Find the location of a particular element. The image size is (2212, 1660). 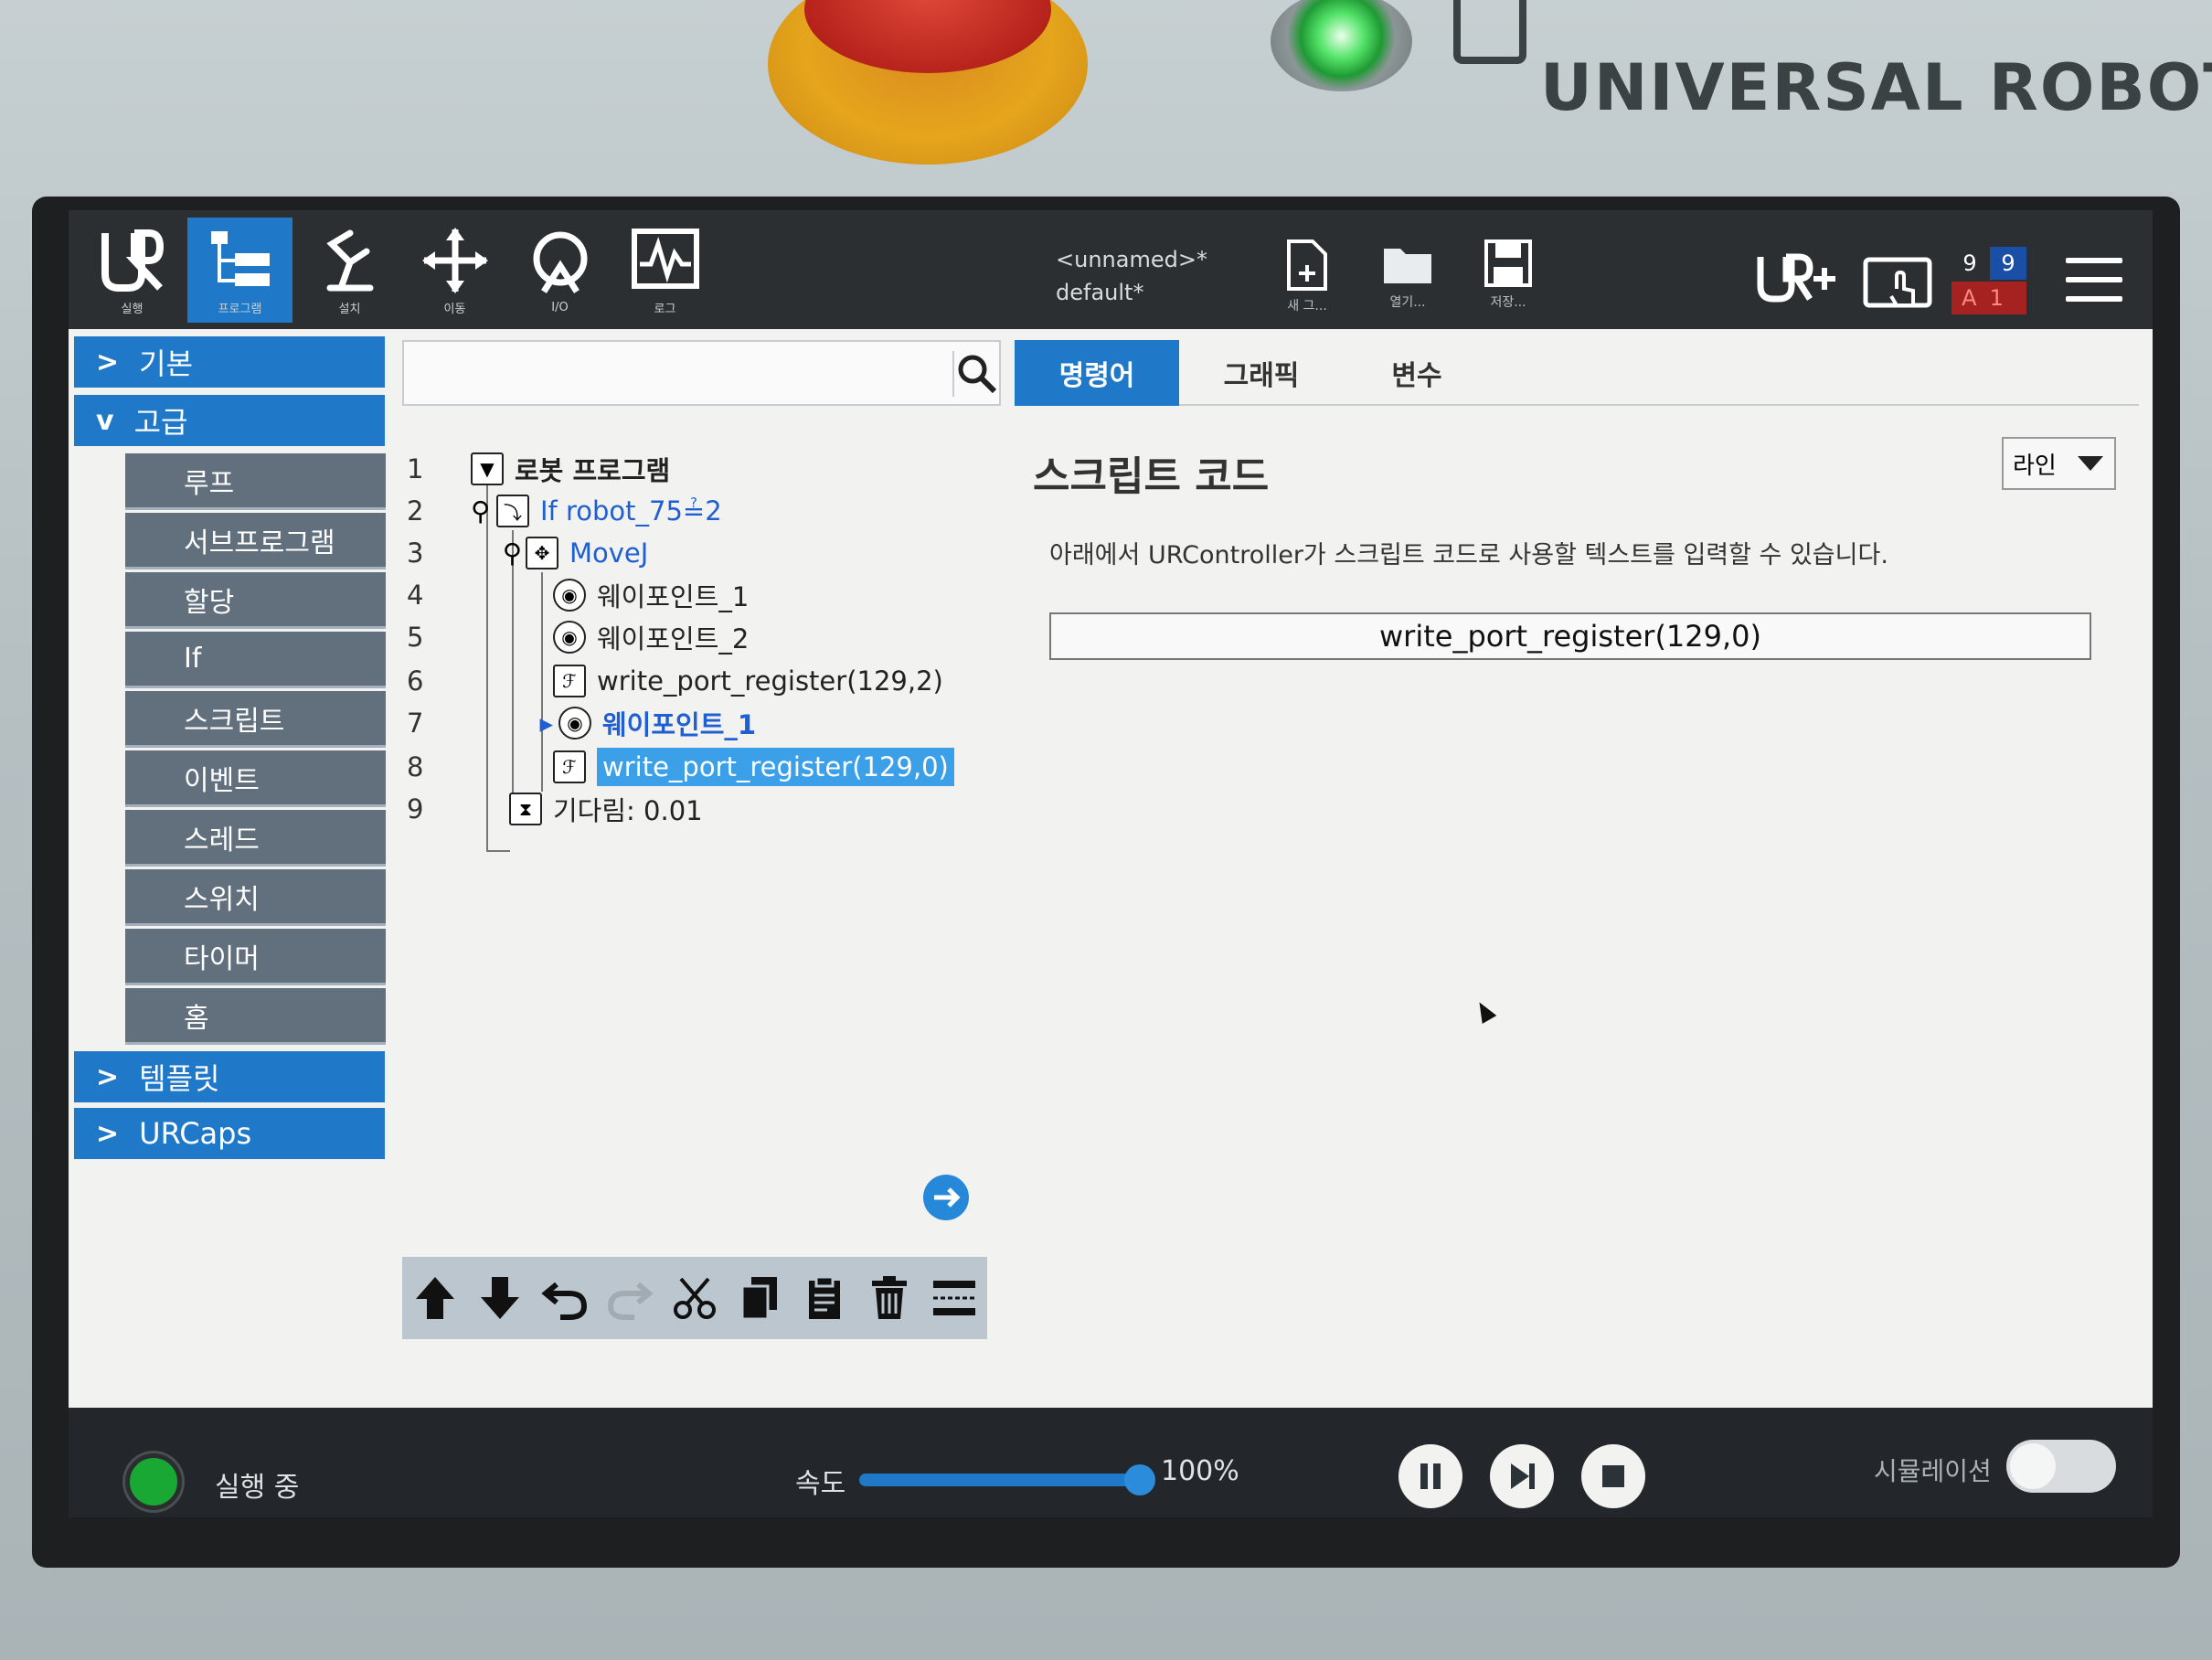

nav-installation-caption: 설치 is located at coordinates (349, 309).